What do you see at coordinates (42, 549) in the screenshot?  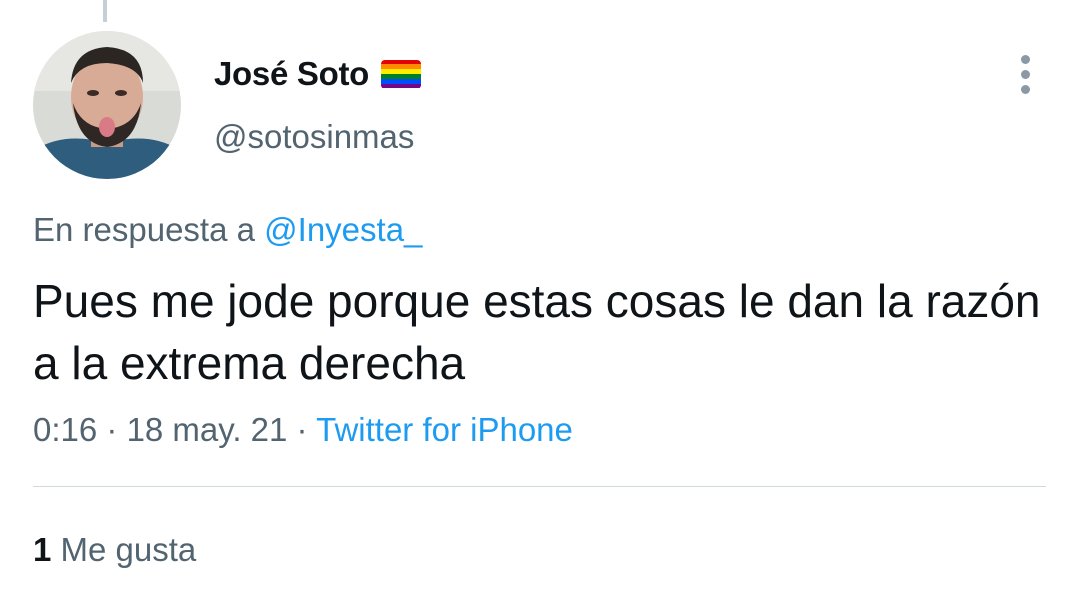 I see `likes-count: 1` at bounding box center [42, 549].